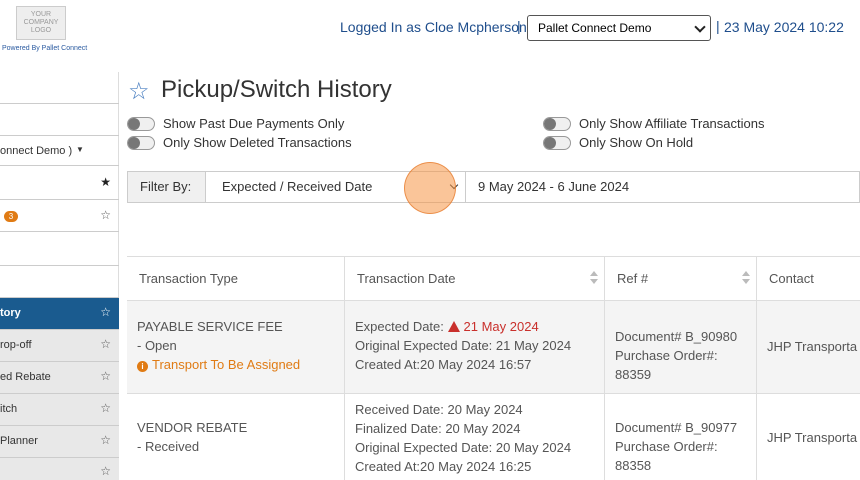 This screenshot has height=480, width=860. What do you see at coordinates (433, 27) in the screenshot?
I see `logged-in-user: Logged In as Cloe Mcpherson` at bounding box center [433, 27].